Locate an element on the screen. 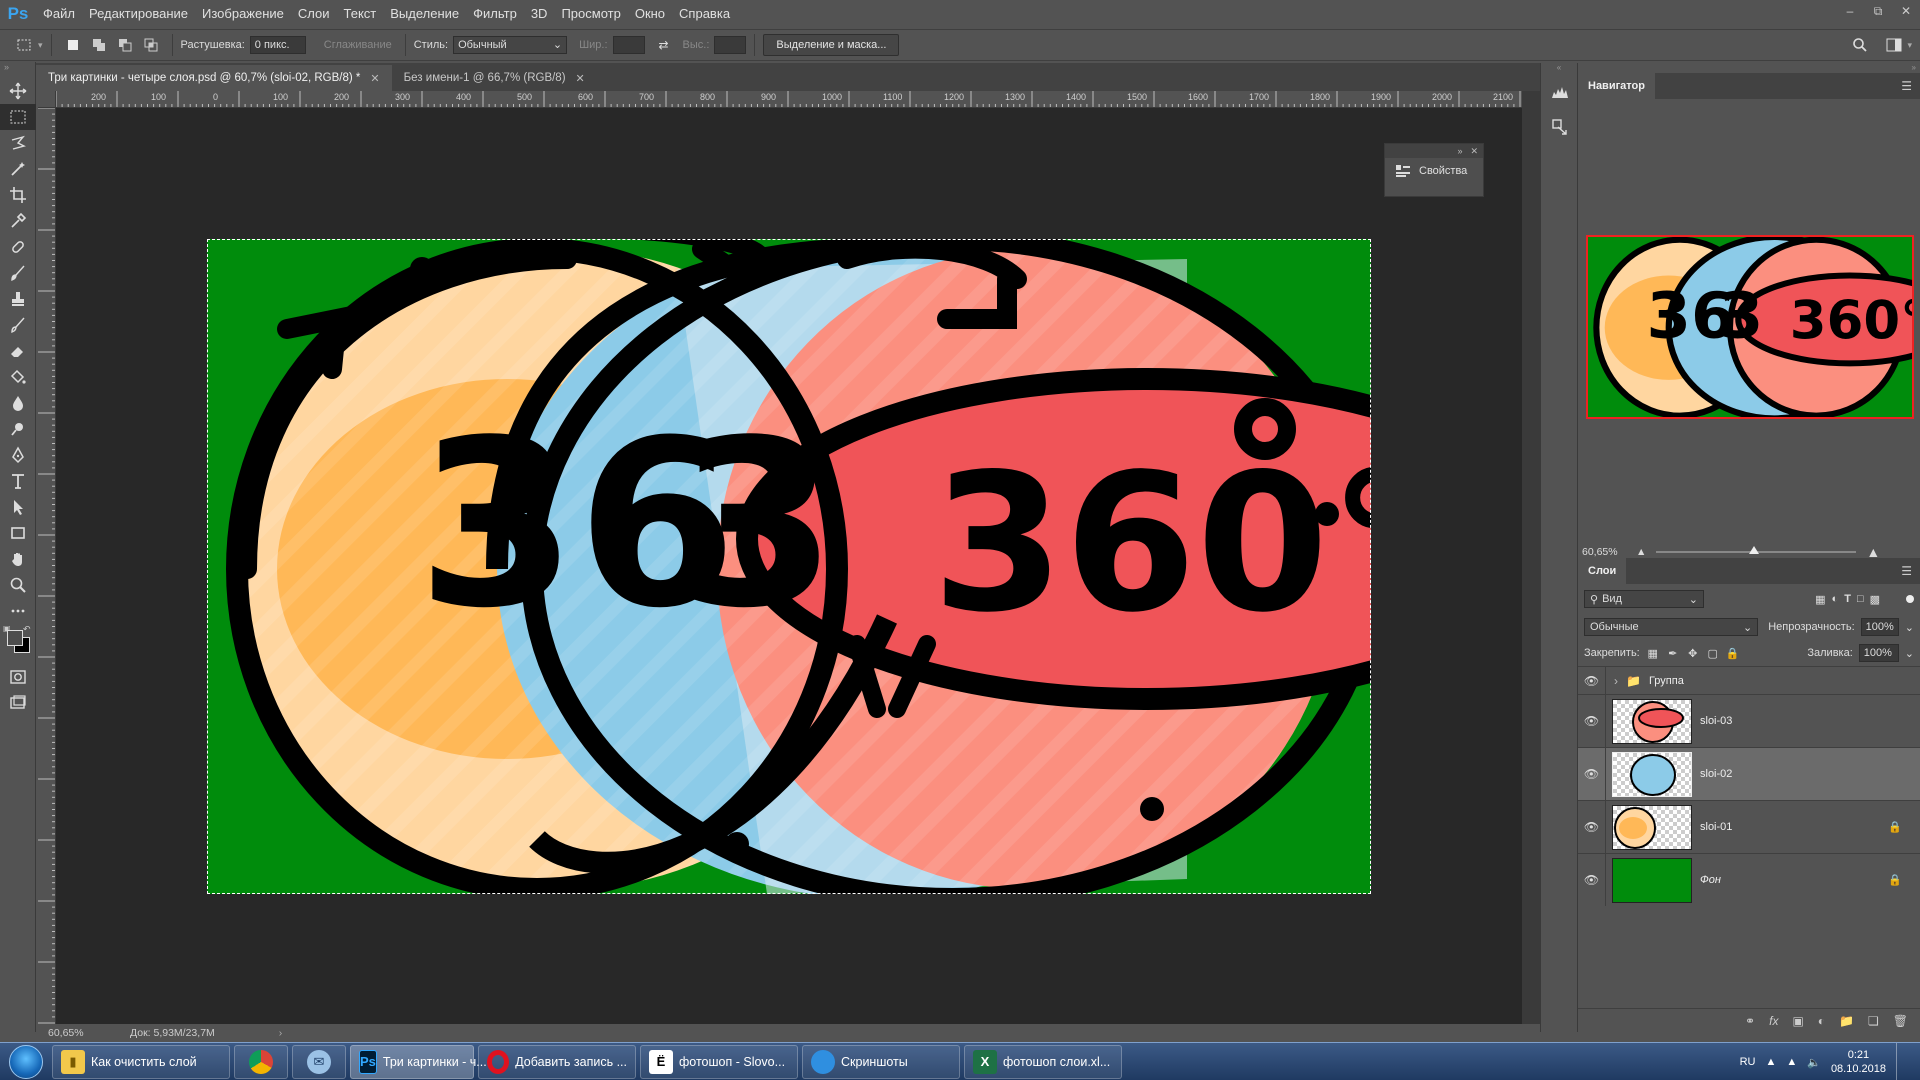 The image size is (1920, 1080). menu-select: Выделение is located at coordinates (424, 13).